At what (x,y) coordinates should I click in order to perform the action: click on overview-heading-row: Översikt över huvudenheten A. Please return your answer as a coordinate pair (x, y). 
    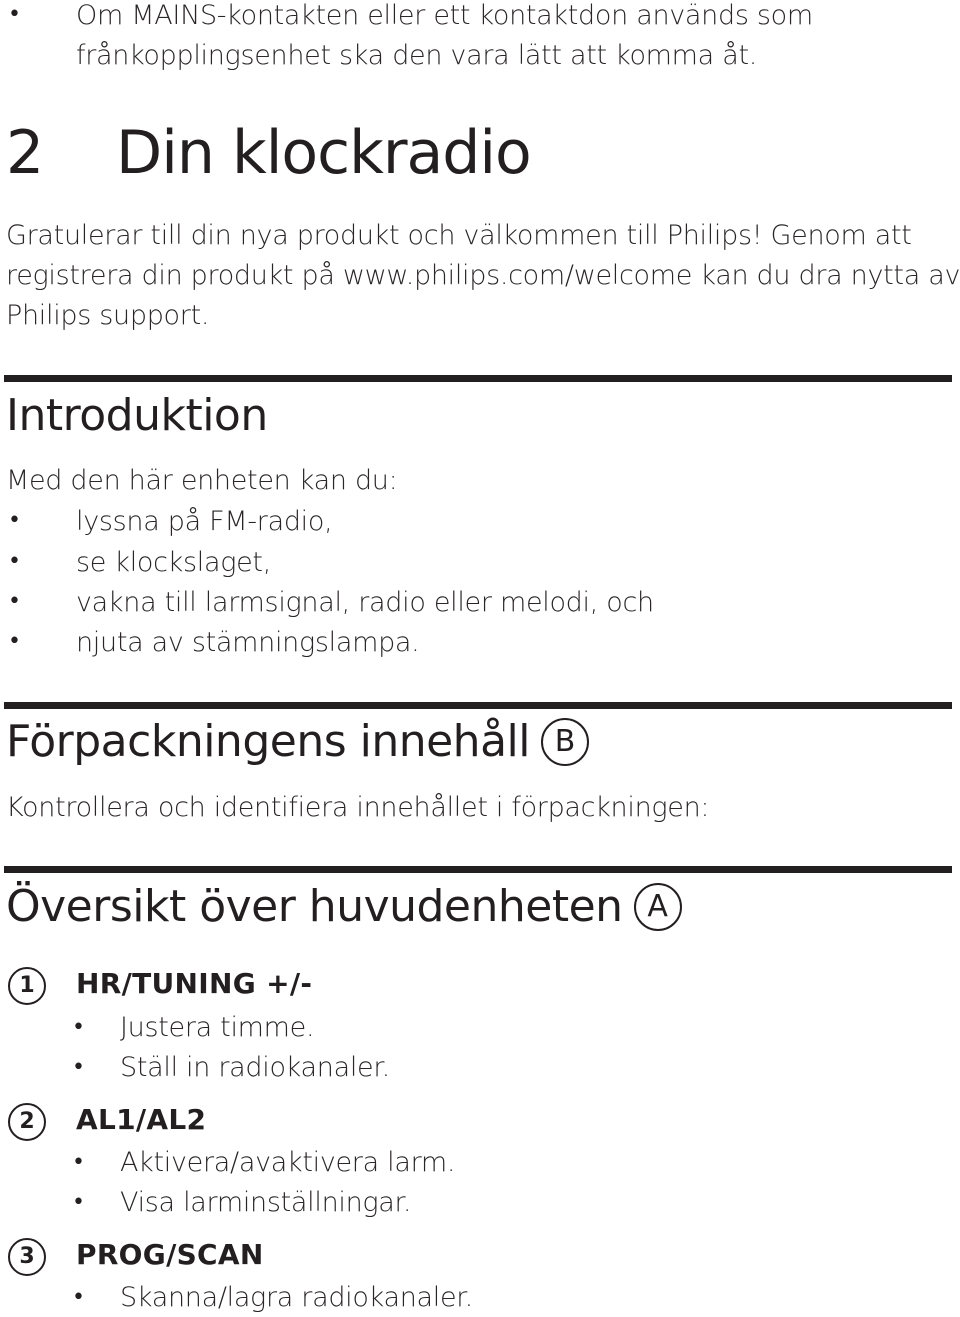
    Looking at the image, I should click on (344, 906).